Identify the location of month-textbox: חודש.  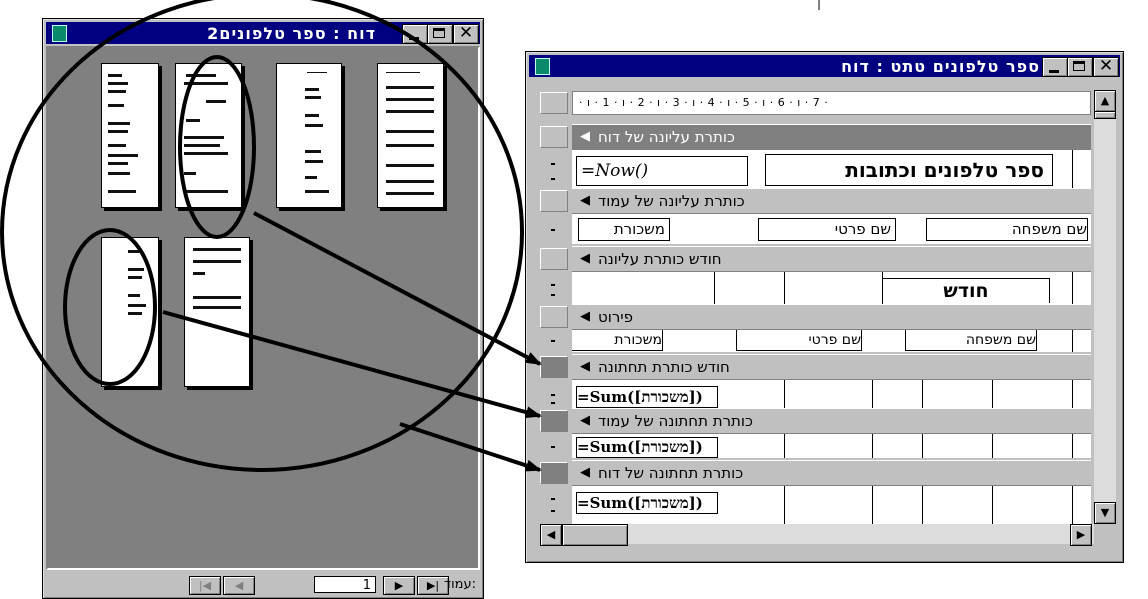
(966, 290).